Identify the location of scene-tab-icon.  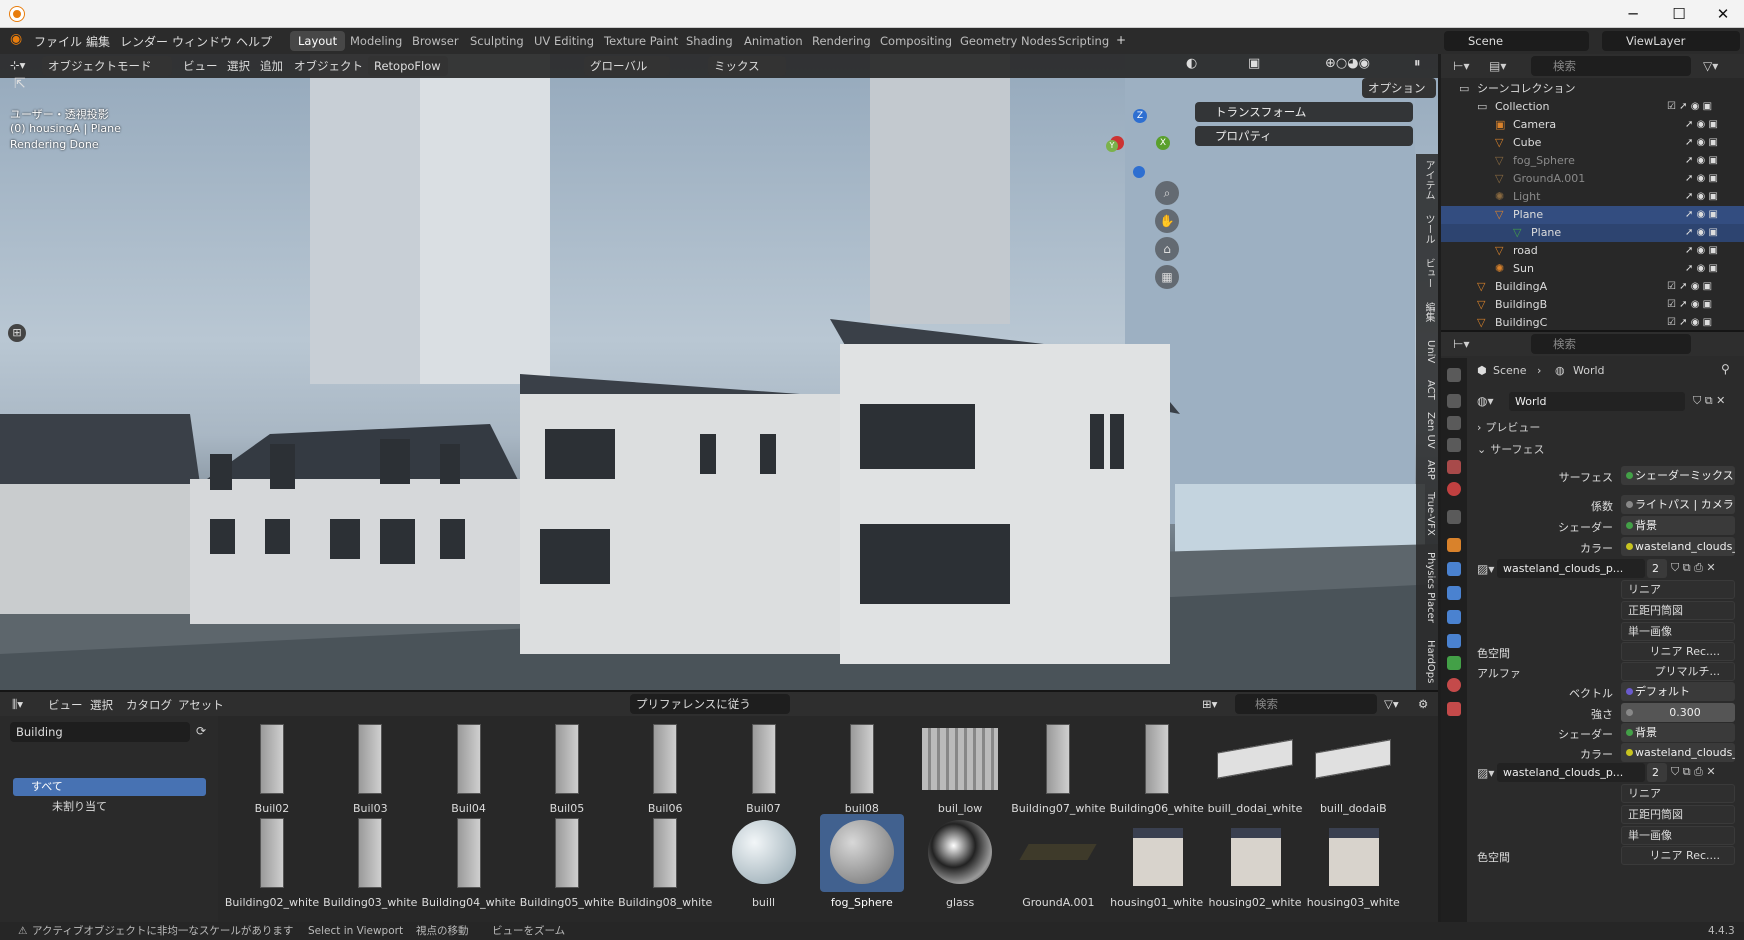
(1454, 467).